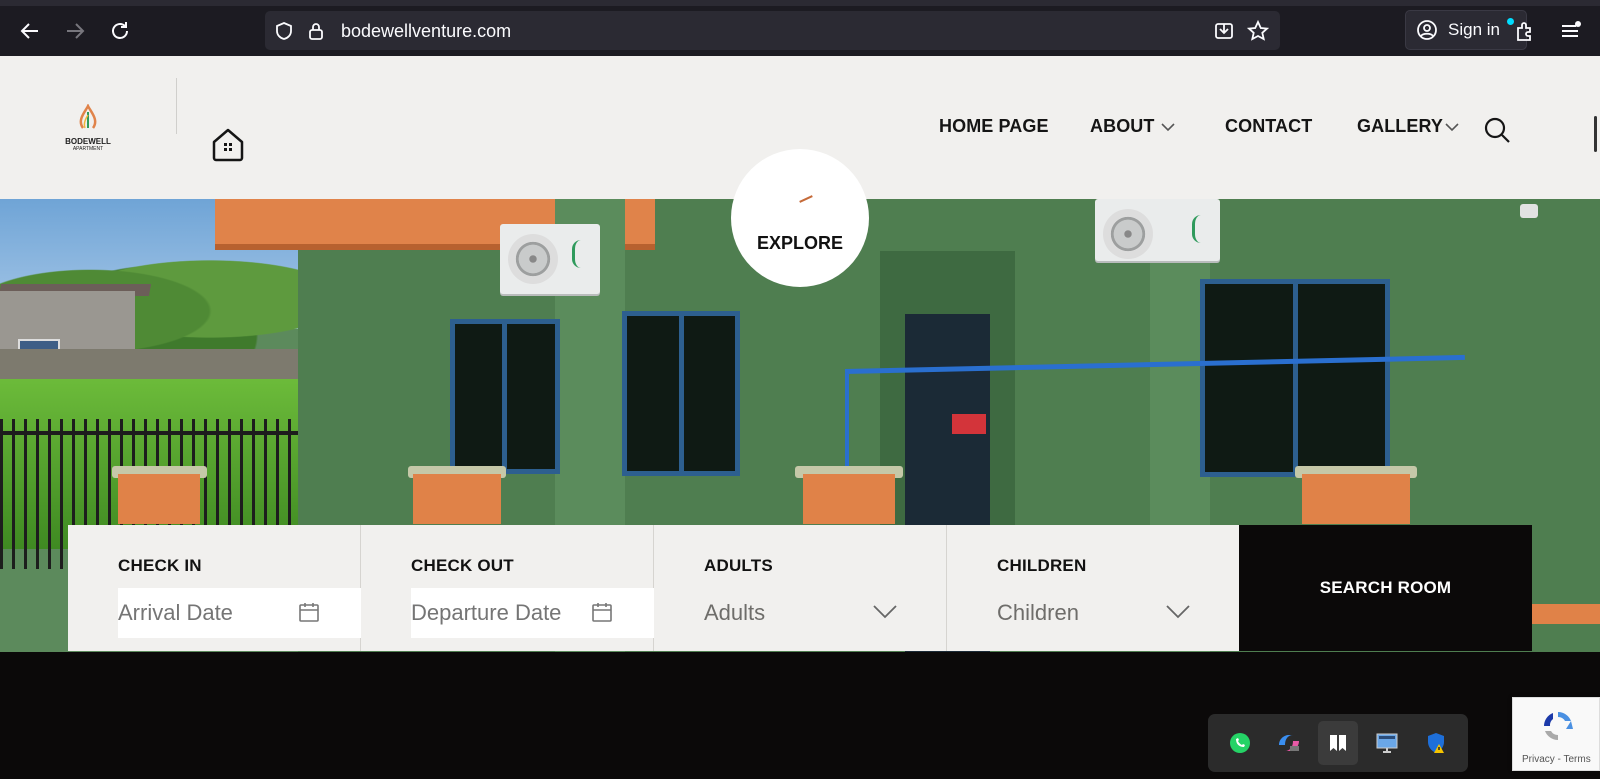 This screenshot has height=779, width=1600. What do you see at coordinates (228, 144) in the screenshot?
I see `home-icon` at bounding box center [228, 144].